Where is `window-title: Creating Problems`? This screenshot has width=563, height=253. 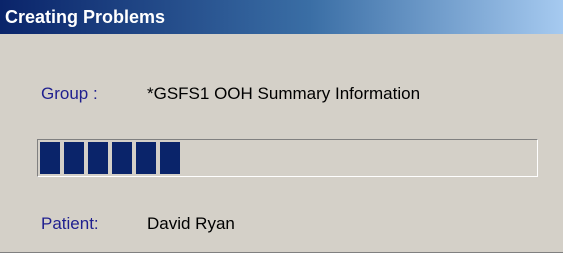
window-title: Creating Problems is located at coordinates (85, 17).